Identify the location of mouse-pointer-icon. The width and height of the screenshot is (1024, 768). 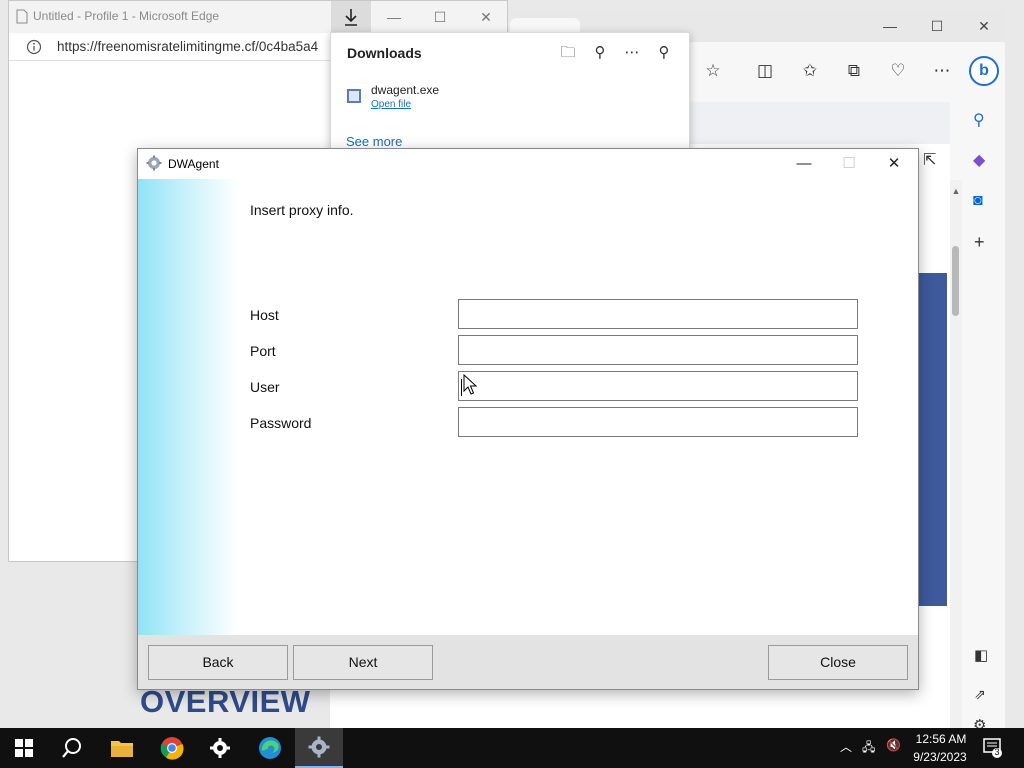
(470, 384).